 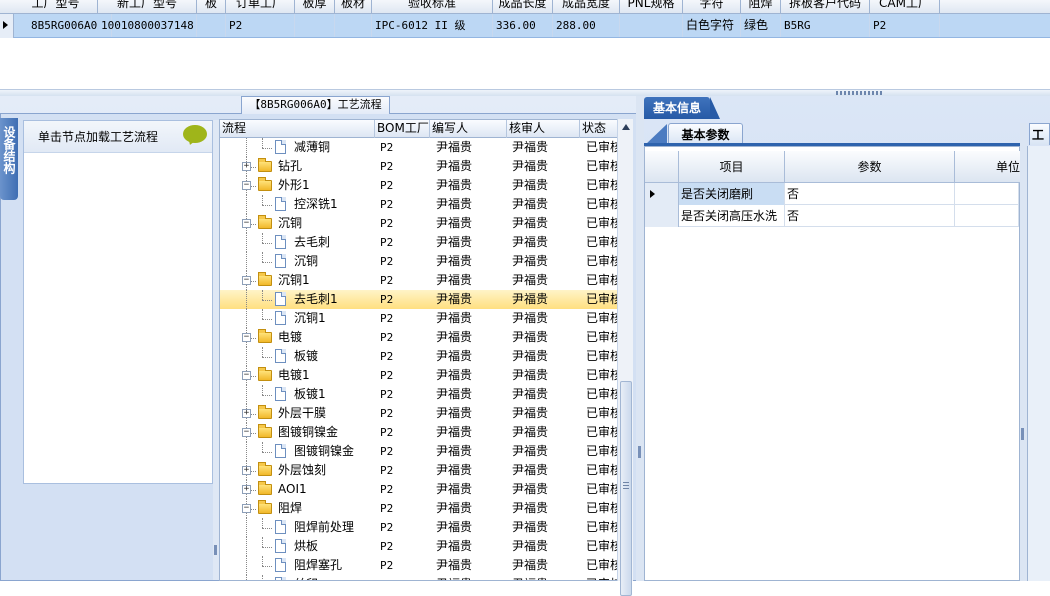 I want to click on cell-board, so click(x=211, y=25).